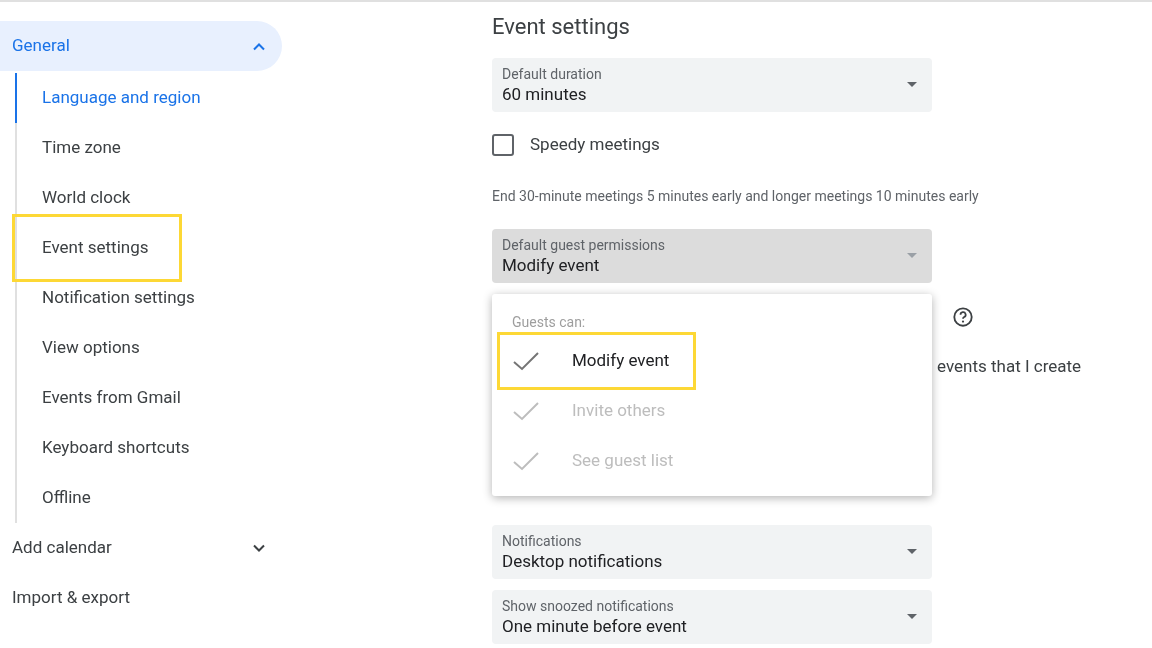 This screenshot has width=1152, height=648. Describe the element at coordinates (561, 27) in the screenshot. I see `page-title: Event settings` at that location.